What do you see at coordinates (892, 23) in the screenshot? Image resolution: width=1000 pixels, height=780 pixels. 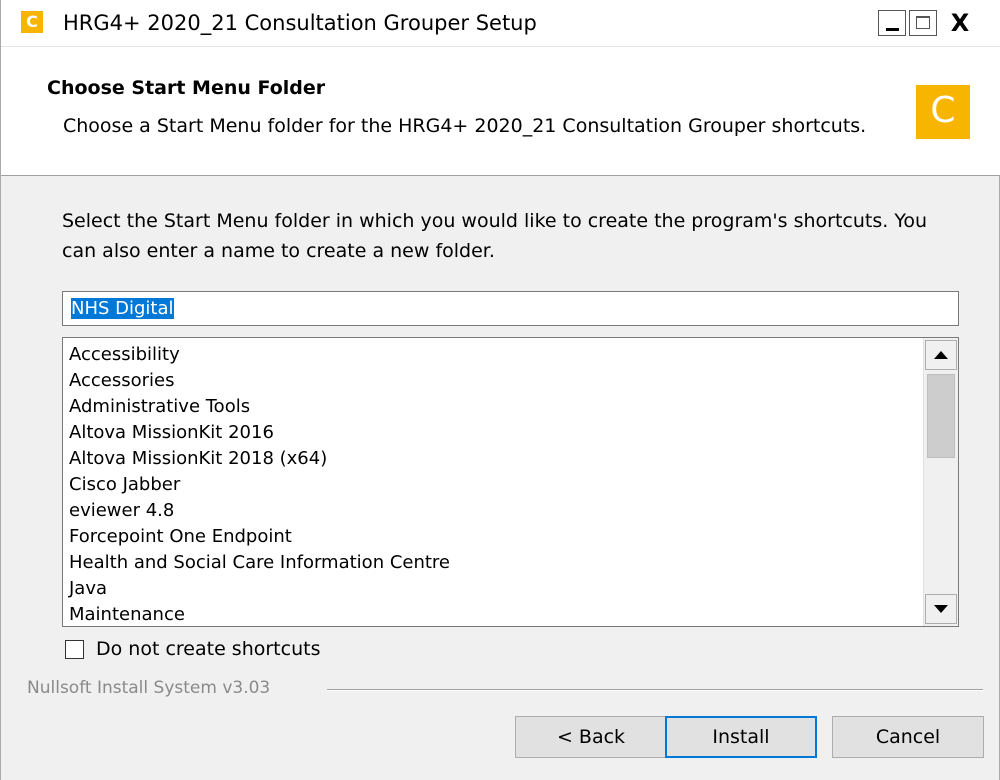 I see `minimize-button` at bounding box center [892, 23].